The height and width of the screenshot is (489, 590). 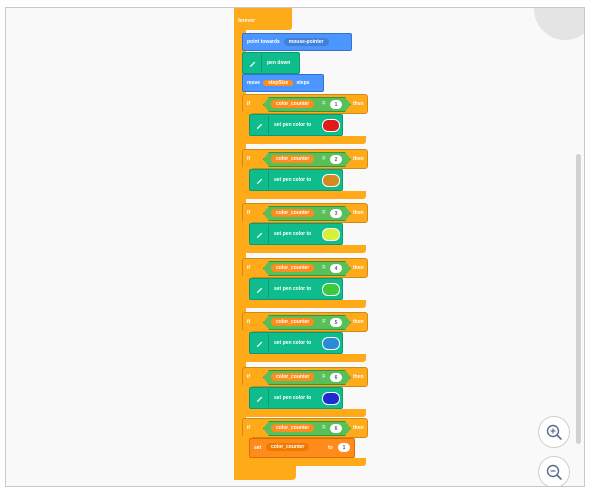 I want to click on equals-operator: color_counter = 4, so click(x=307, y=268).